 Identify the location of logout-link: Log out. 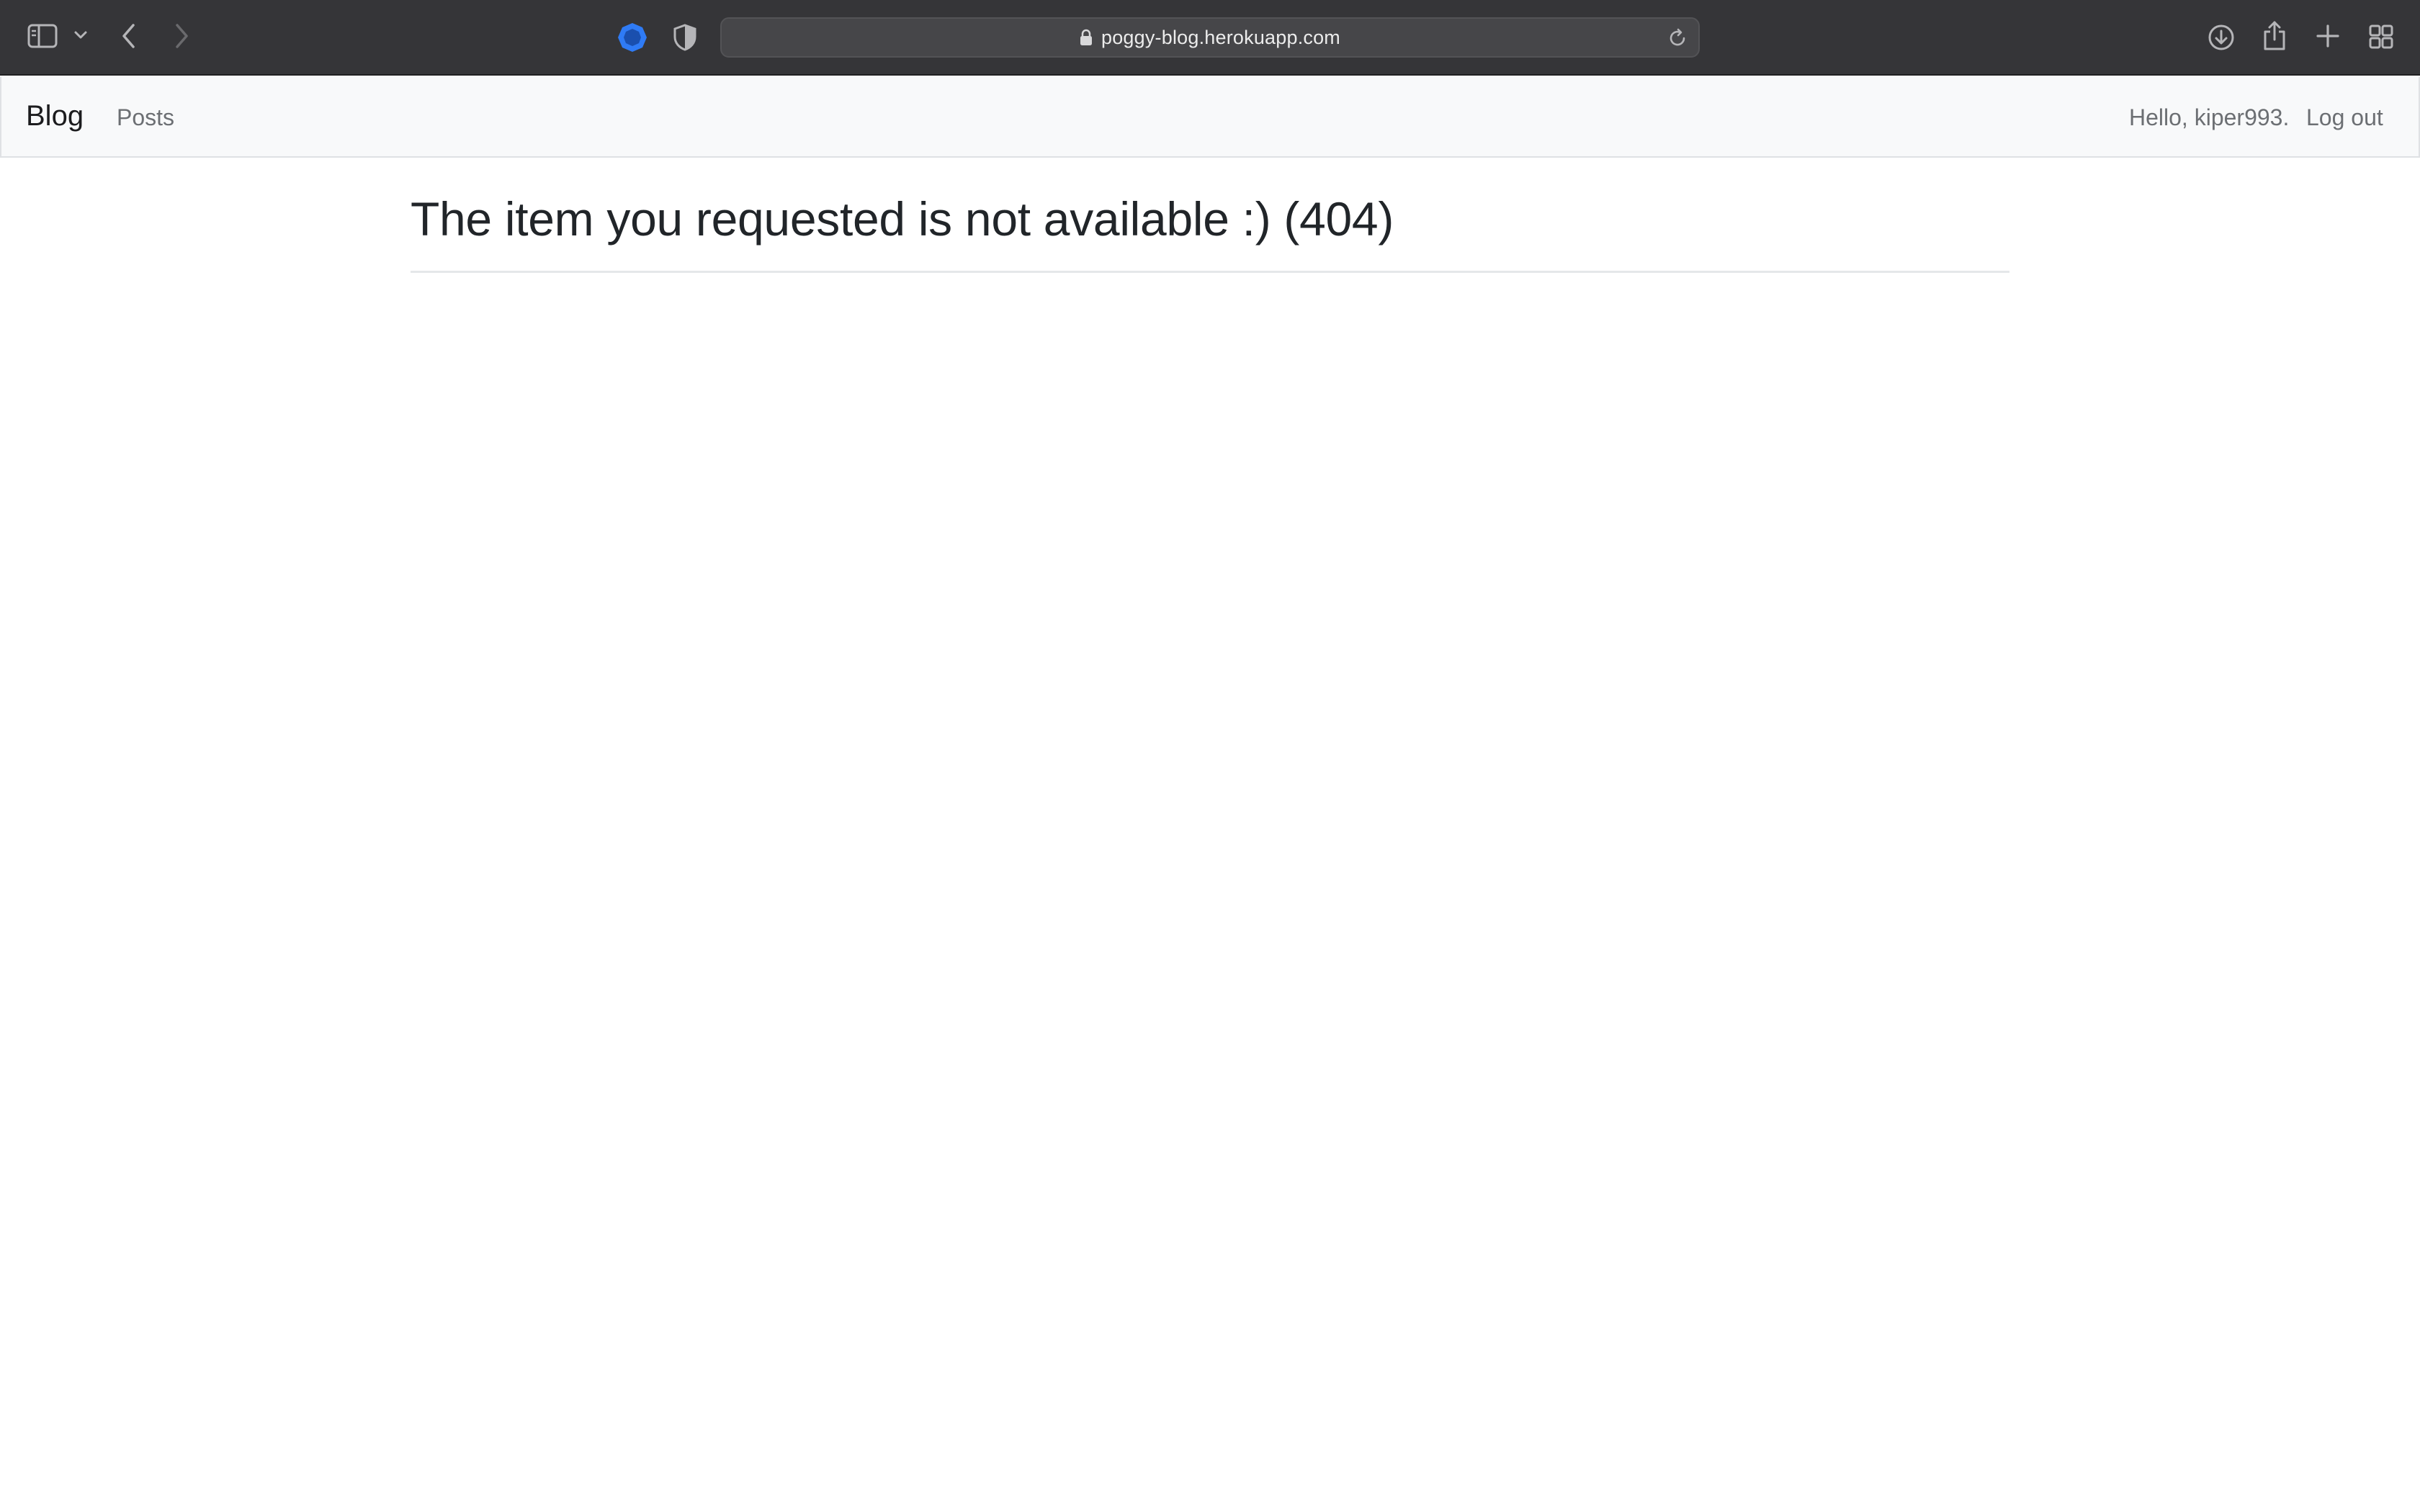
(2344, 117).